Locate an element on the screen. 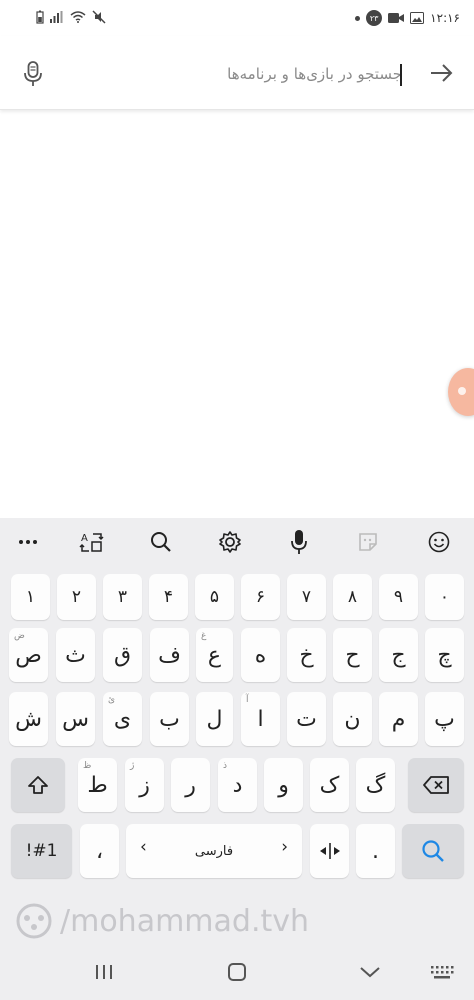 The image size is (474, 1000). key-letter: ئی is located at coordinates (122, 719).